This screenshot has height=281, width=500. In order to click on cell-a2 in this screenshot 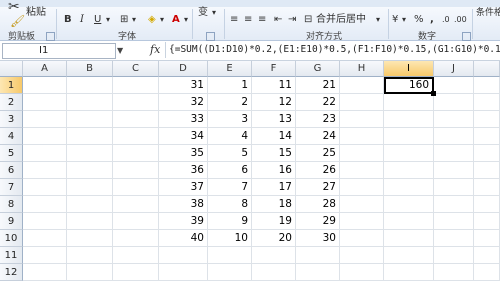, I will do `click(45, 102)`.